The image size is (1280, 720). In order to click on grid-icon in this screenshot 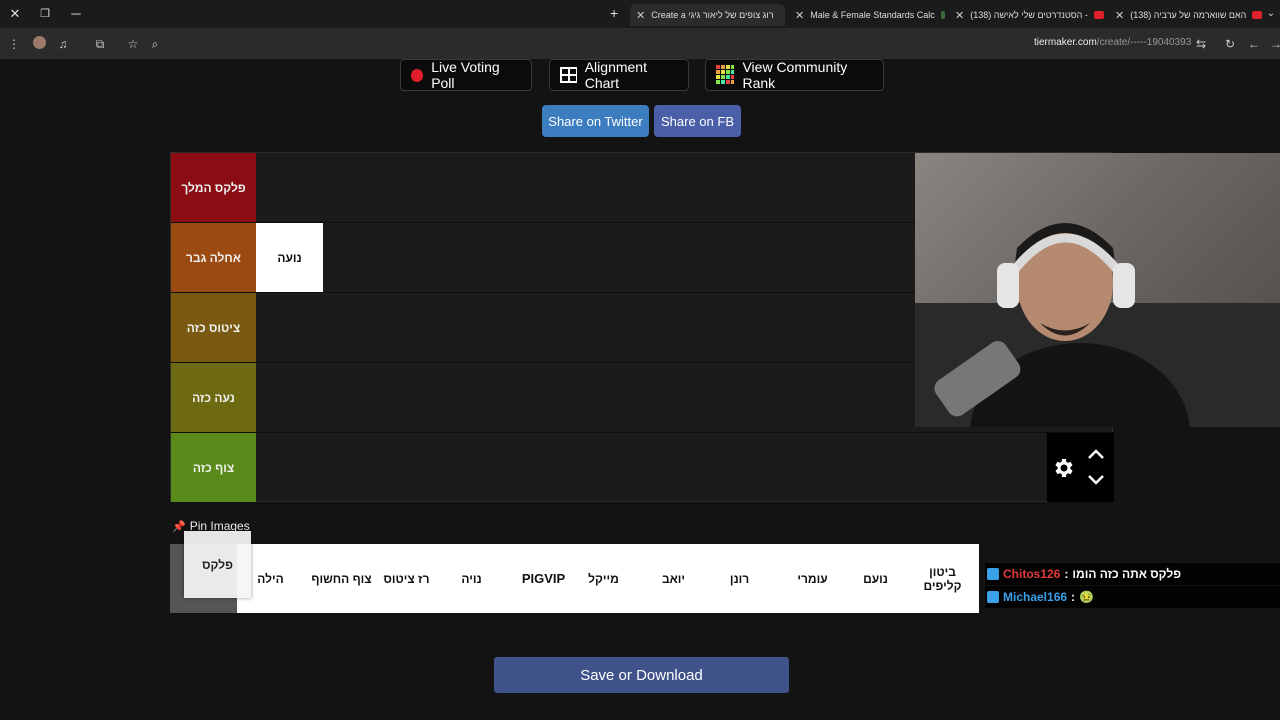, I will do `click(568, 75)`.